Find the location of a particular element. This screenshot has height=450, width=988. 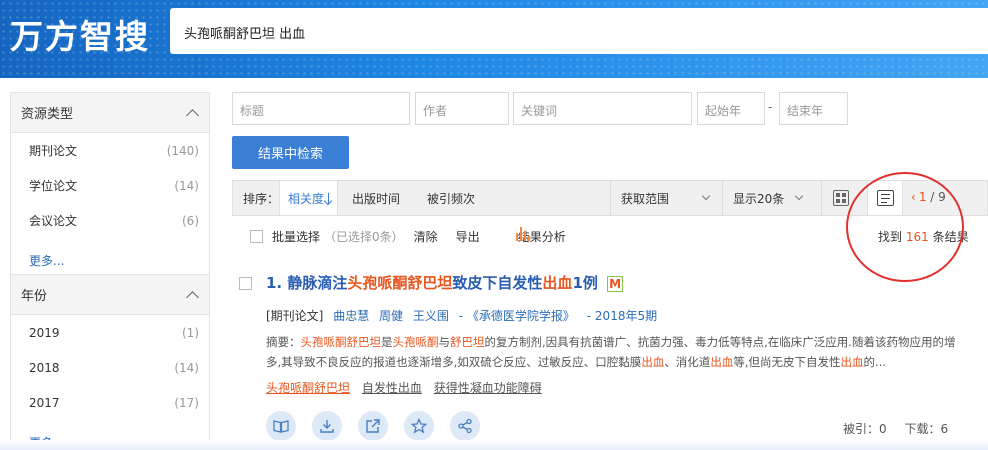

share-button is located at coordinates (465, 426).